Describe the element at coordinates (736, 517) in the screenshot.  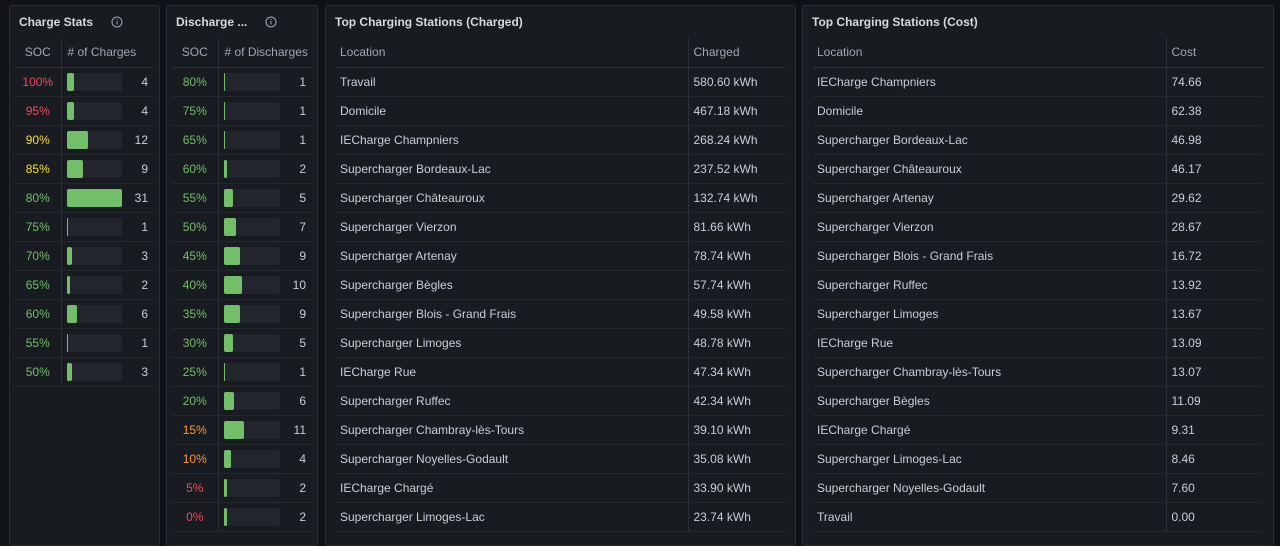
I see `value-cell: 23.74 kWh` at that location.